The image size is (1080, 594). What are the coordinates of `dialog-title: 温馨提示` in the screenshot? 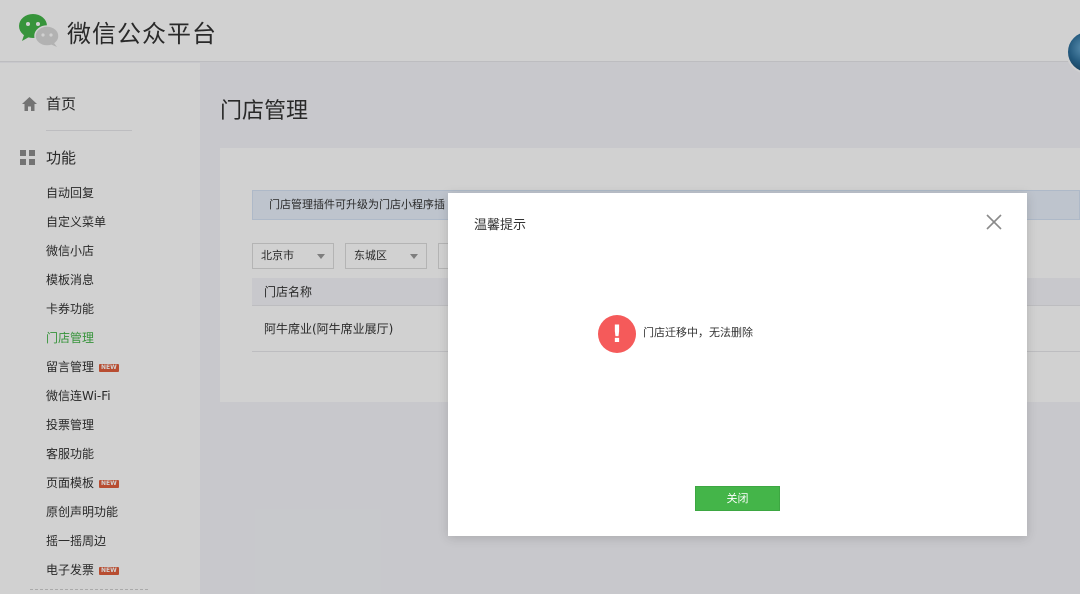 It's located at (500, 225).